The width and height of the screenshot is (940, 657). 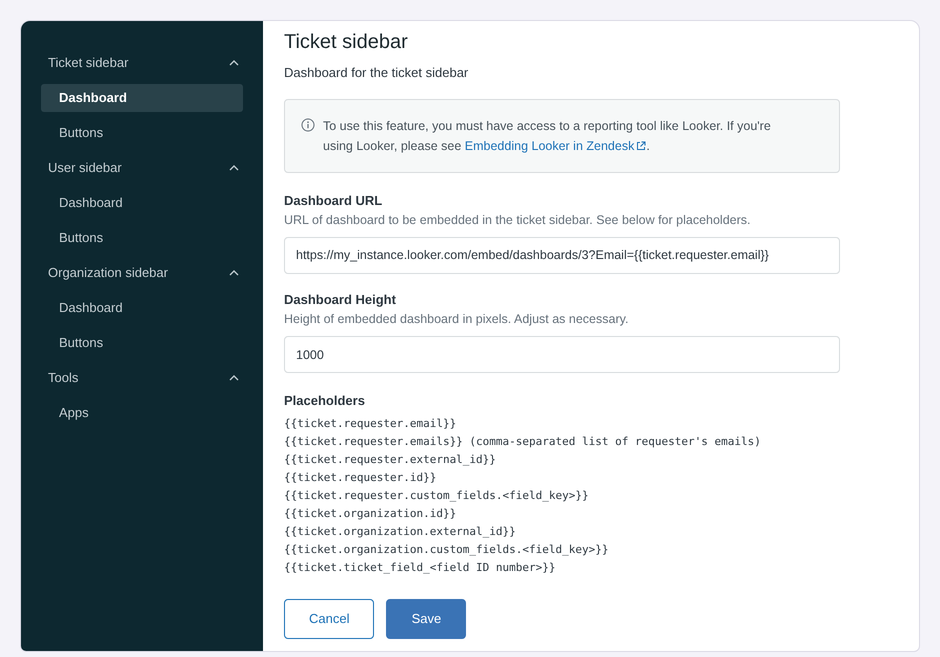 I want to click on notice-text: To use this feature, you must have access to a reporting tool like Looker. If you're using Looker, please see Embedding Looker in Zendesk ., so click(x=551, y=136).